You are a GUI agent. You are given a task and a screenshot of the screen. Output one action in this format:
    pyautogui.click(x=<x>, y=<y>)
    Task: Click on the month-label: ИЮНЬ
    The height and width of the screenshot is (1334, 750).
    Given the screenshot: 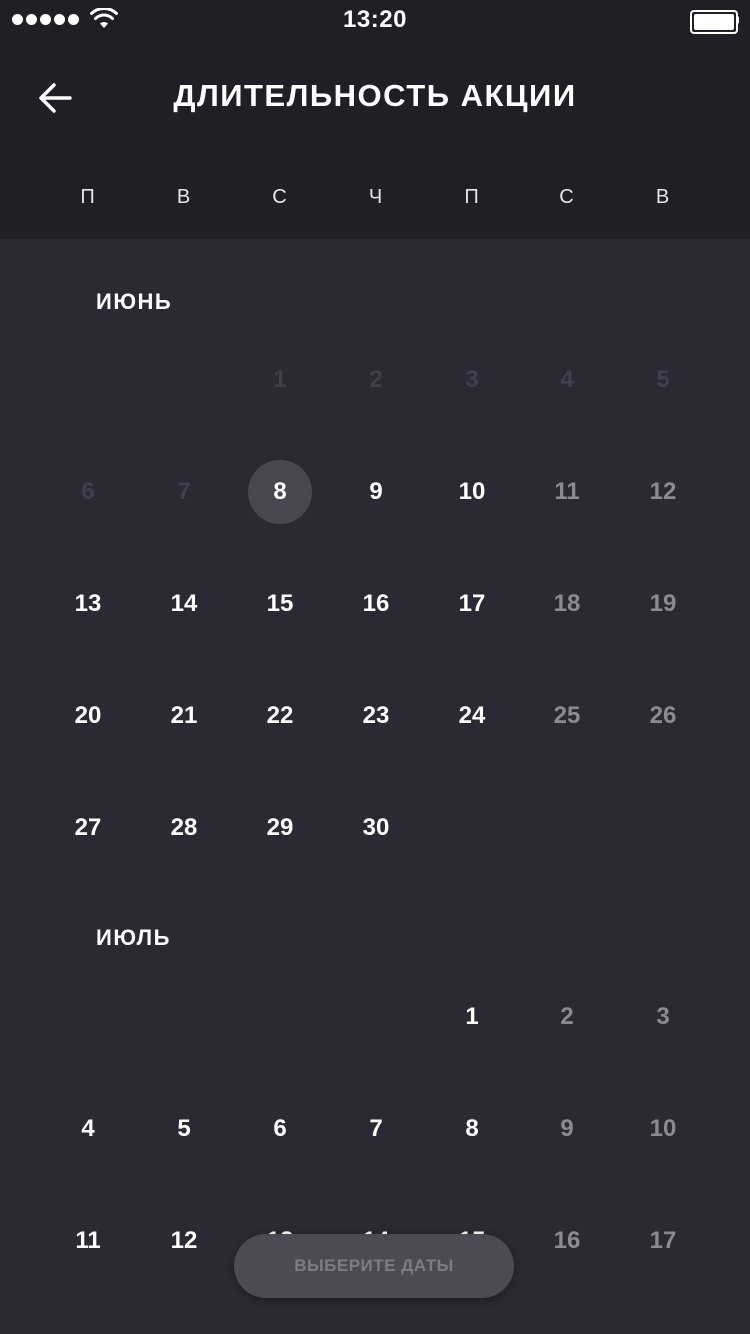 What is the action you would take?
    pyautogui.click(x=134, y=301)
    